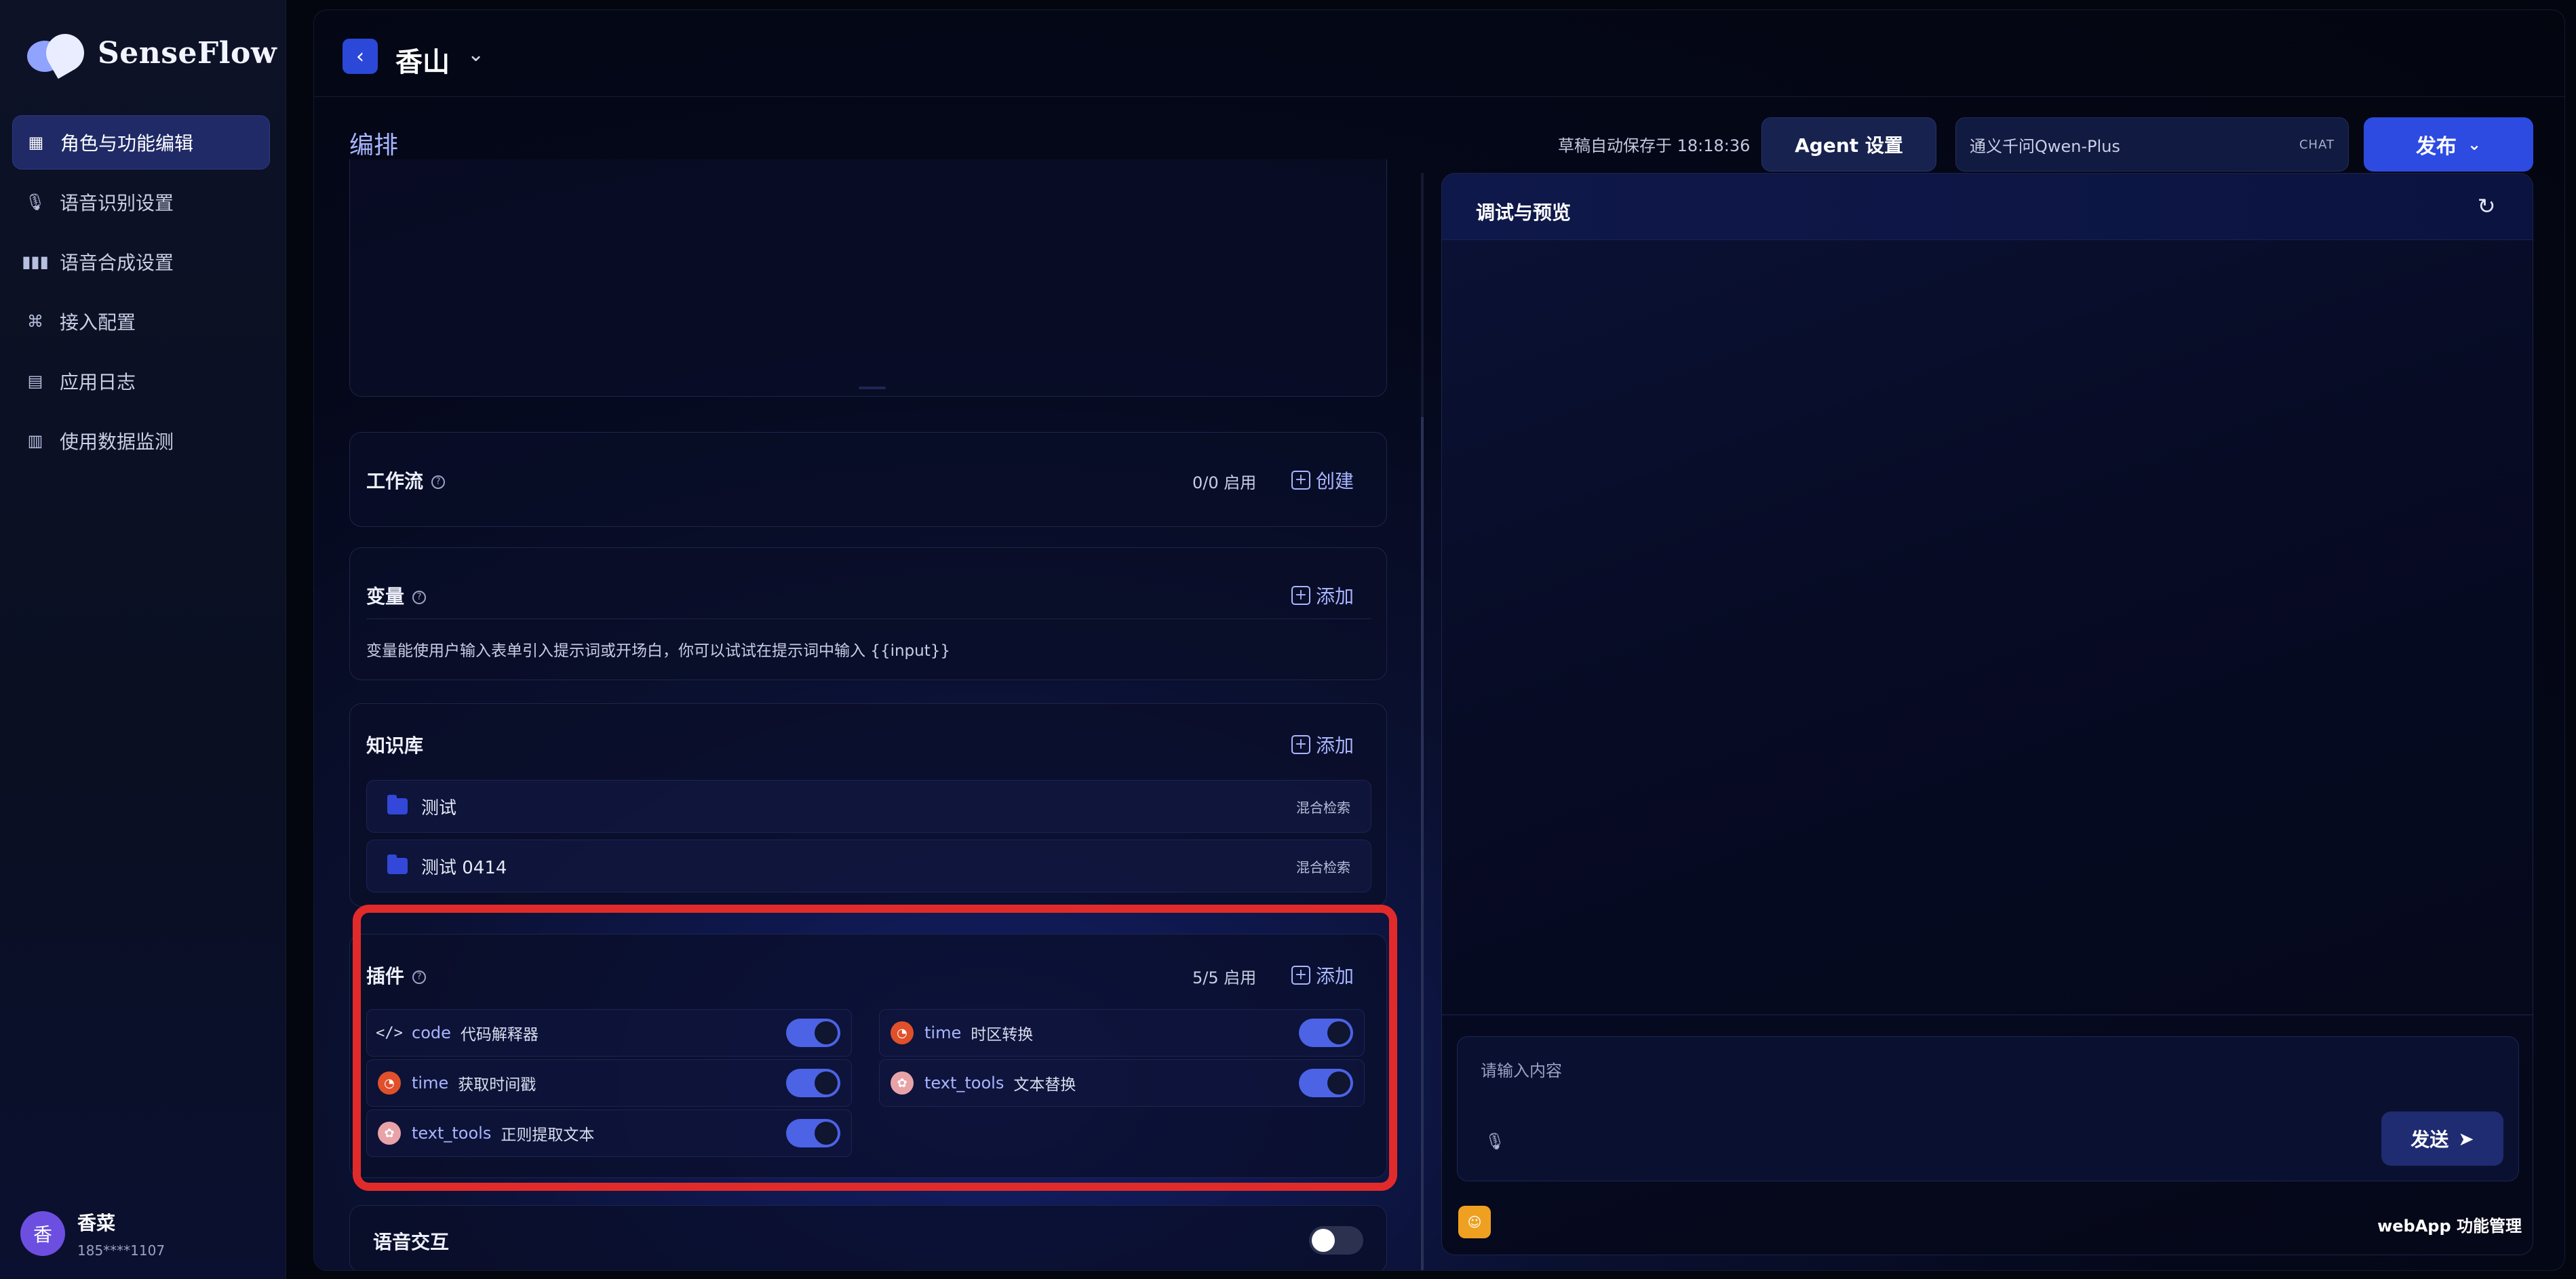  I want to click on clipboard-icon: ▤, so click(35, 382).